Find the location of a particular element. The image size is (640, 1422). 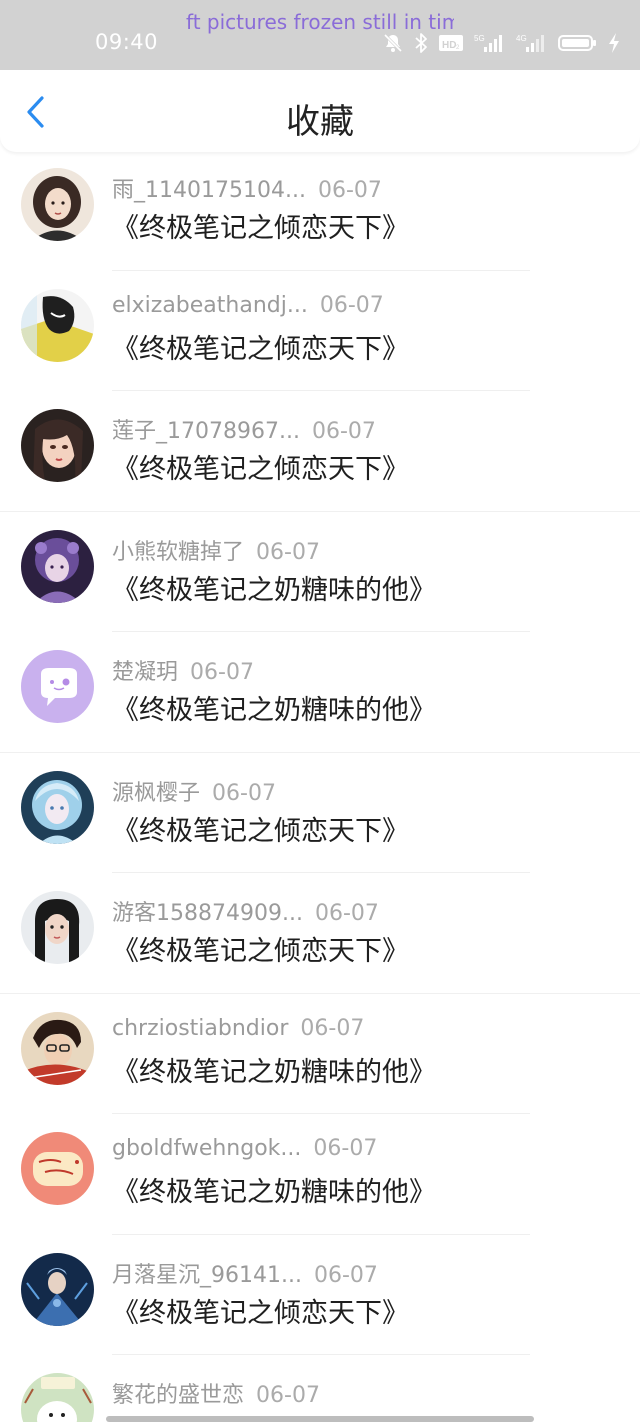

user-name: 小熊软糖掉了 is located at coordinates (178, 552).